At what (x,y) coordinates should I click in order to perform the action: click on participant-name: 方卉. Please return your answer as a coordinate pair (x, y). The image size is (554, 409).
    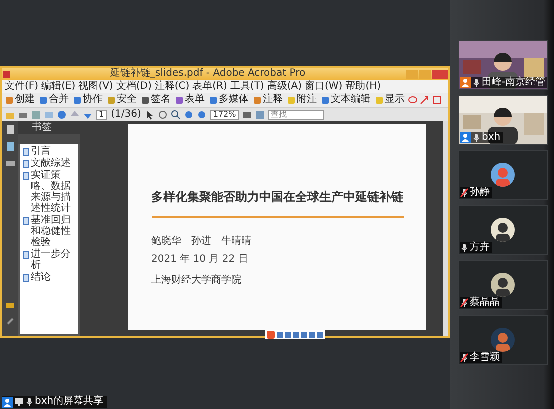
    Looking at the image, I should click on (480, 247).